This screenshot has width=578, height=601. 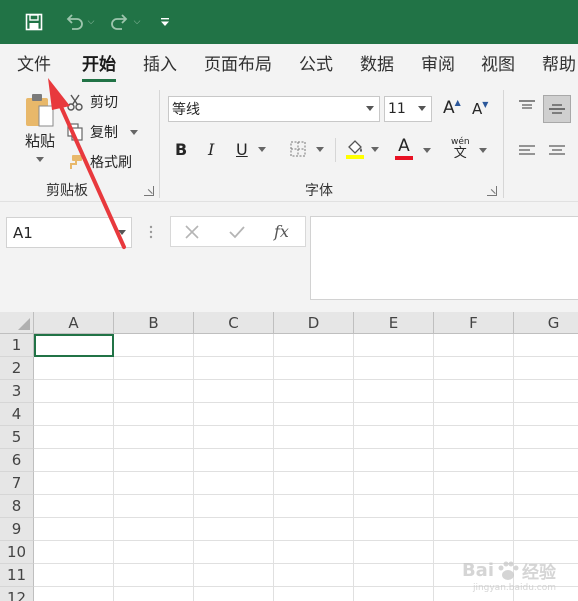 What do you see at coordinates (17, 552) in the screenshot?
I see `row-header-10: 10` at bounding box center [17, 552].